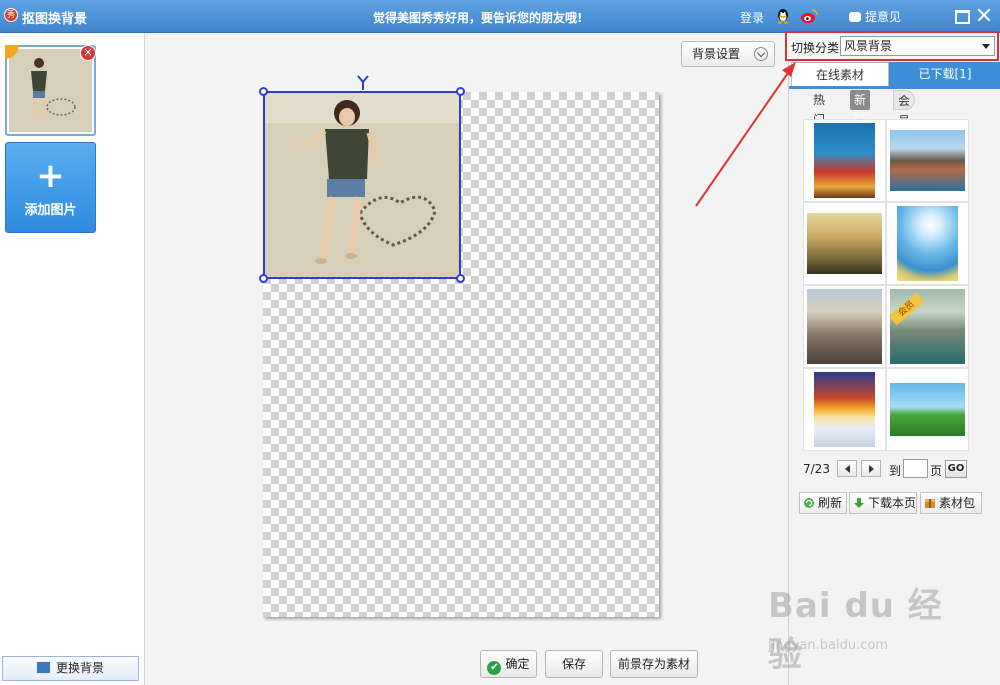 This screenshot has width=1000, height=685. Describe the element at coordinates (961, 15) in the screenshot. I see `maximize-button` at that location.